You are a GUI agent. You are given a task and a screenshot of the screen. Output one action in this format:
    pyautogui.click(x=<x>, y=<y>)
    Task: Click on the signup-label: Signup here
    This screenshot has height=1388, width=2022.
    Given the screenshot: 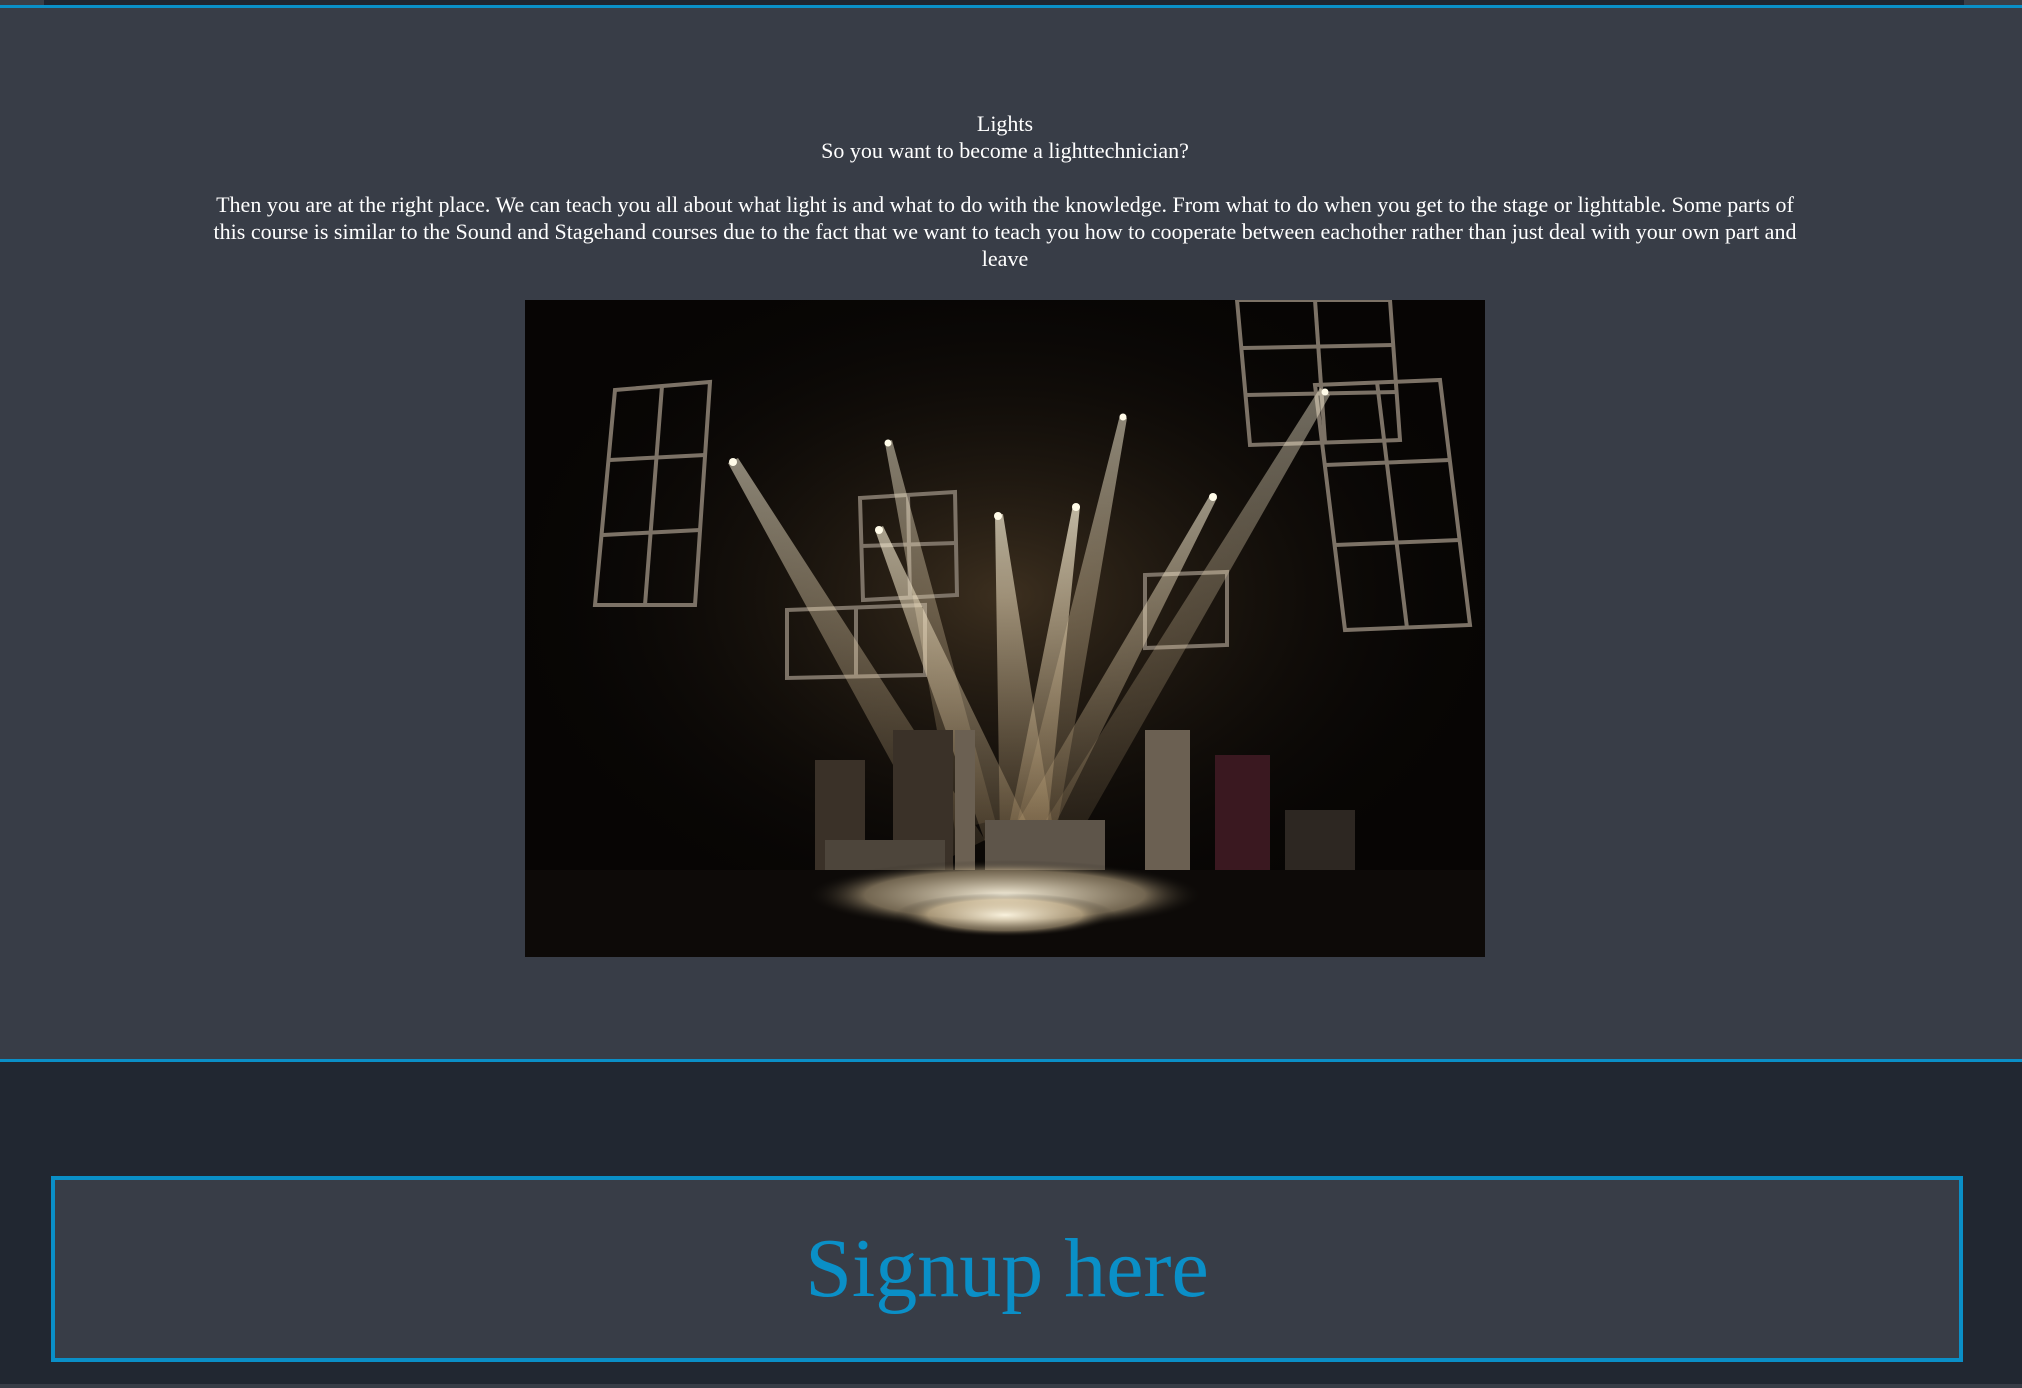 What is the action you would take?
    pyautogui.click(x=1007, y=1268)
    